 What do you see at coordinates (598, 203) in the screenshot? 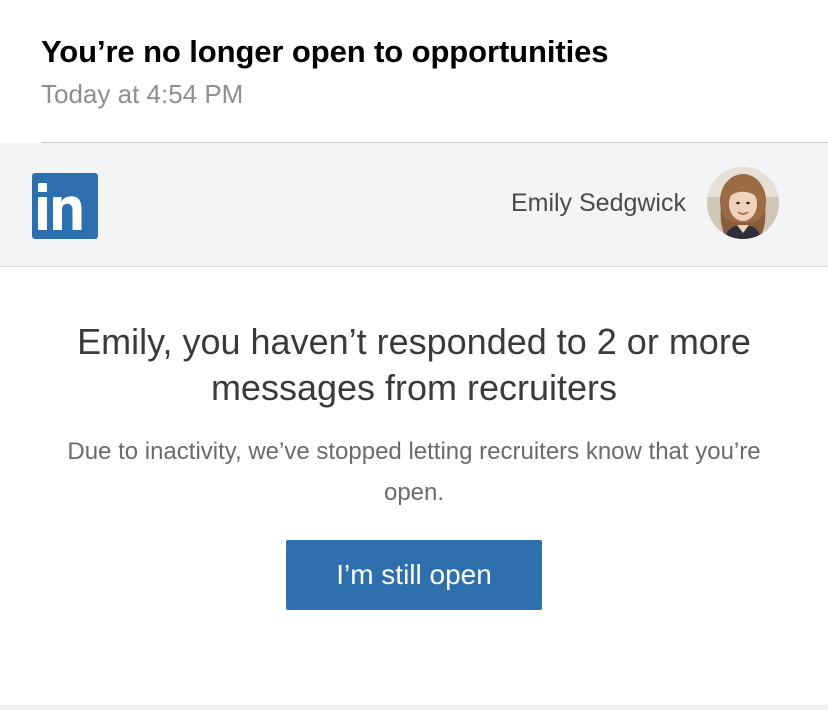
I see `user-name: Emily Sedgwick` at bounding box center [598, 203].